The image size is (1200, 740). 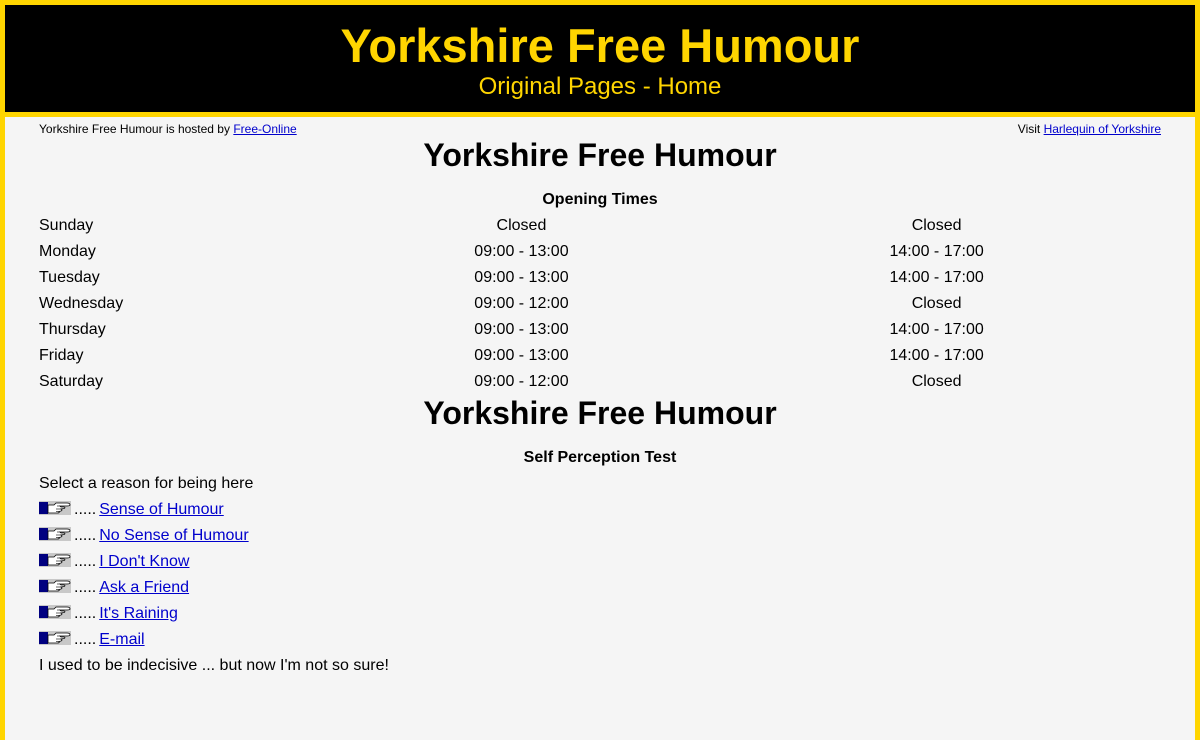 What do you see at coordinates (600, 226) in the screenshot?
I see `table-row: Sunday Closed Closed` at bounding box center [600, 226].